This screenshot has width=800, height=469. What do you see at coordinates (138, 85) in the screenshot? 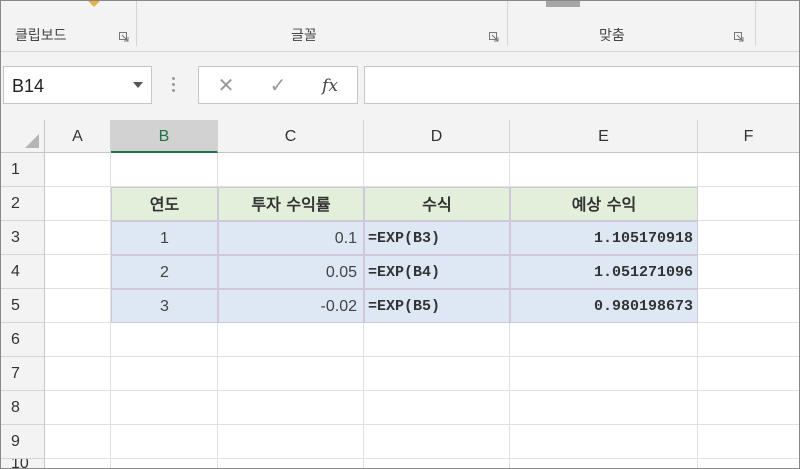
I see `chevron-down-icon` at bounding box center [138, 85].